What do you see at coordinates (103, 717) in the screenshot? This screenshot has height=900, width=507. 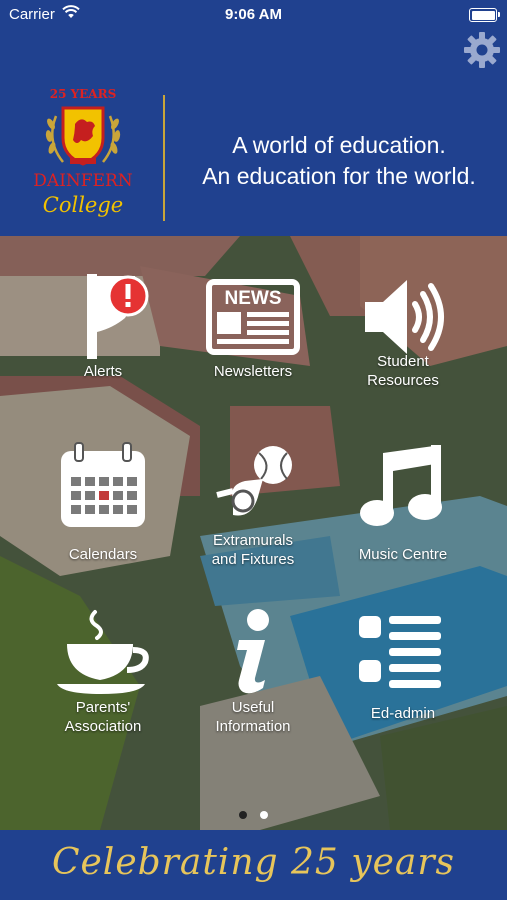 I see `parents-association-label: Parents' Association` at bounding box center [103, 717].